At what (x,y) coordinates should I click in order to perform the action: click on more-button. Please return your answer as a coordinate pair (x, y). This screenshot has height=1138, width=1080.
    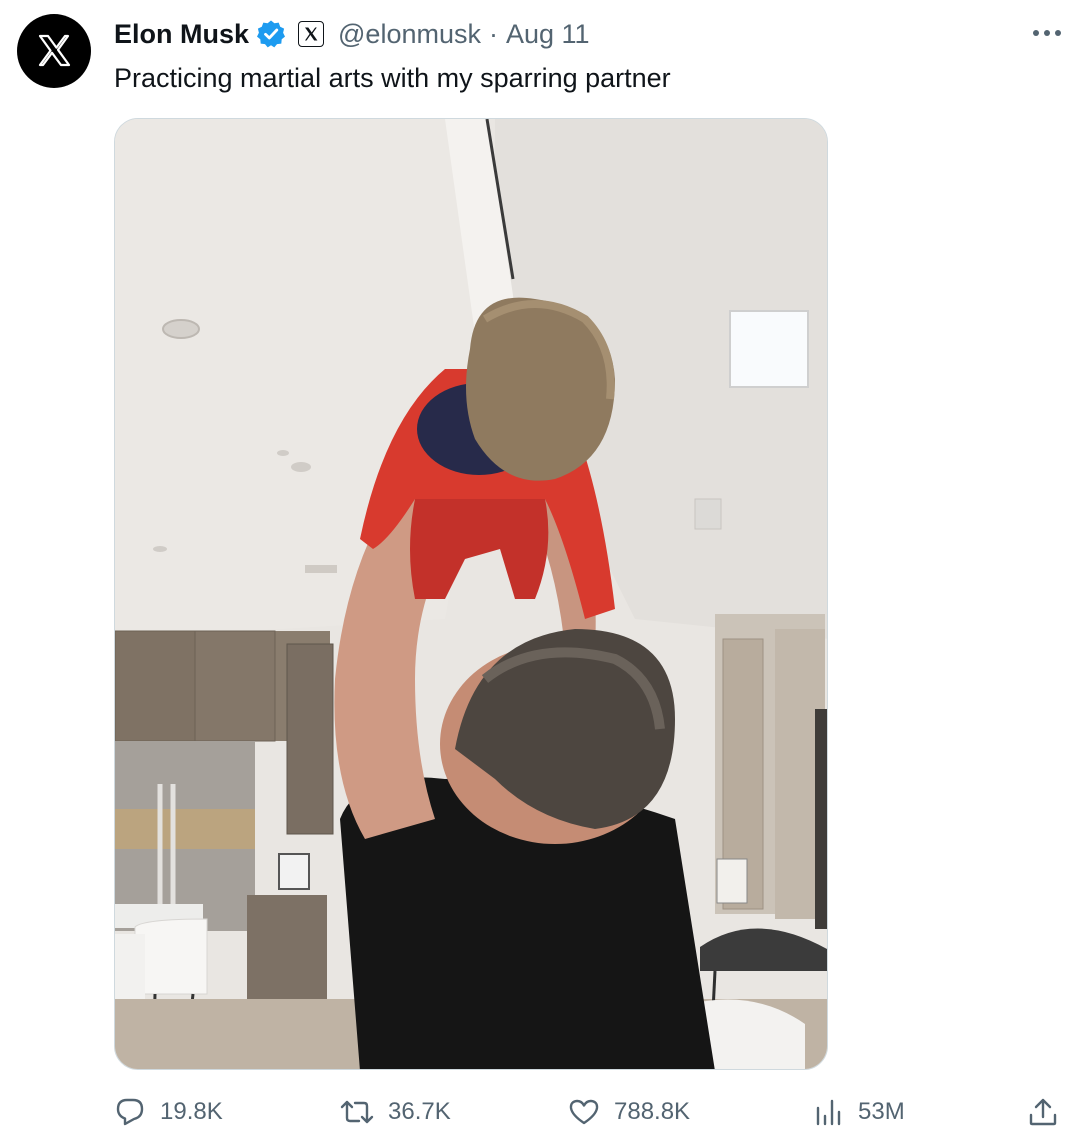
    Looking at the image, I should click on (1047, 33).